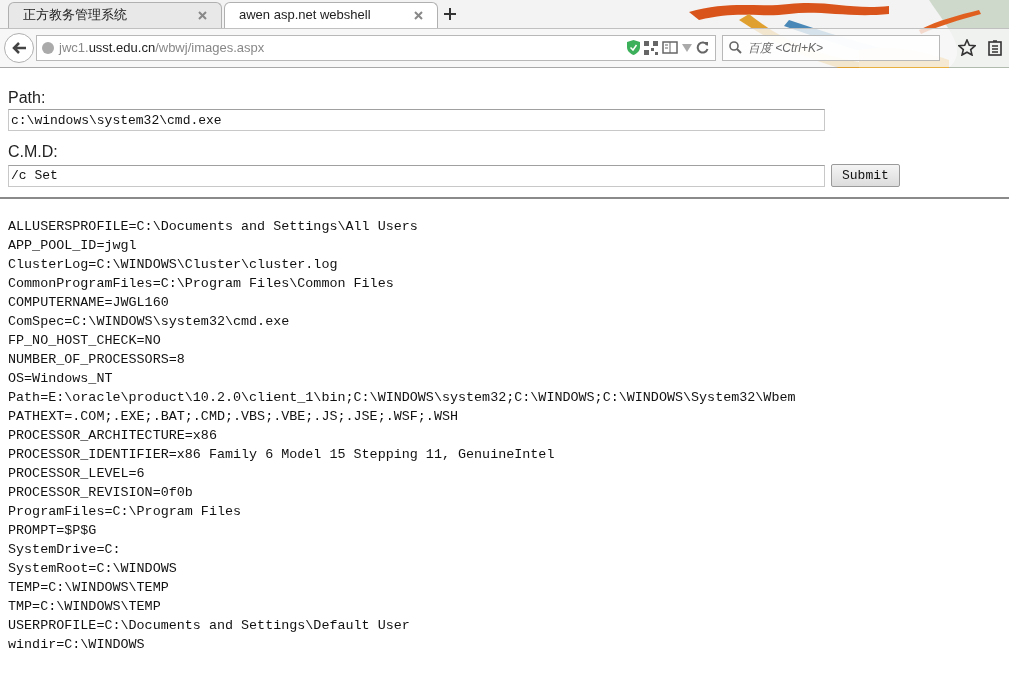  Describe the element at coordinates (282, 455) in the screenshot. I see `output-line: PROCESSOR_IDENTIFIER=x86 Family 6 Model 15 Stepping 11, GenuineIntel` at that location.